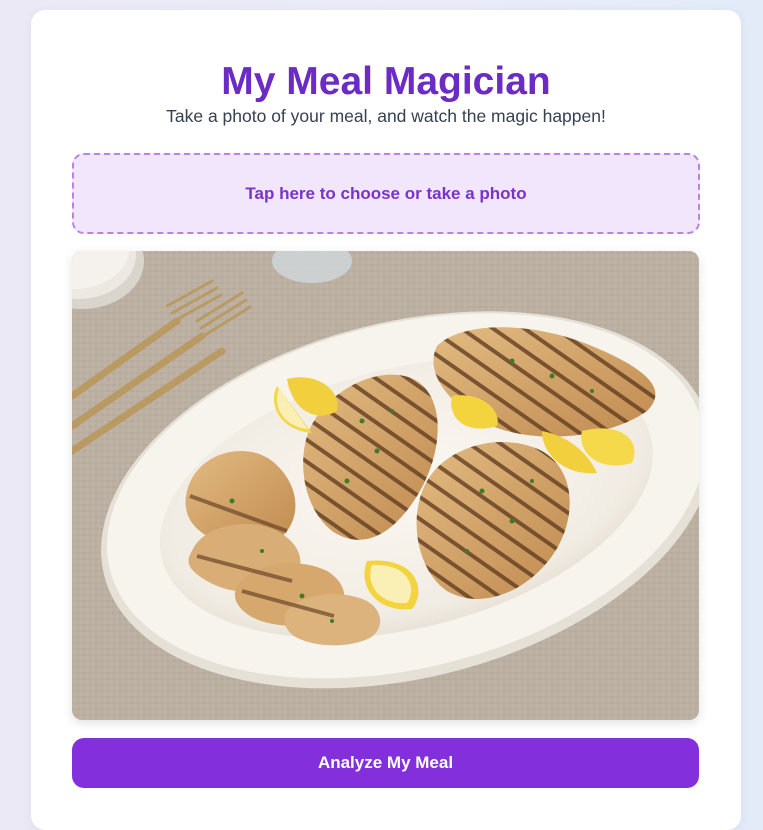 The height and width of the screenshot is (830, 763). I want to click on analyze-button-label: Analyze My Meal, so click(385, 762).